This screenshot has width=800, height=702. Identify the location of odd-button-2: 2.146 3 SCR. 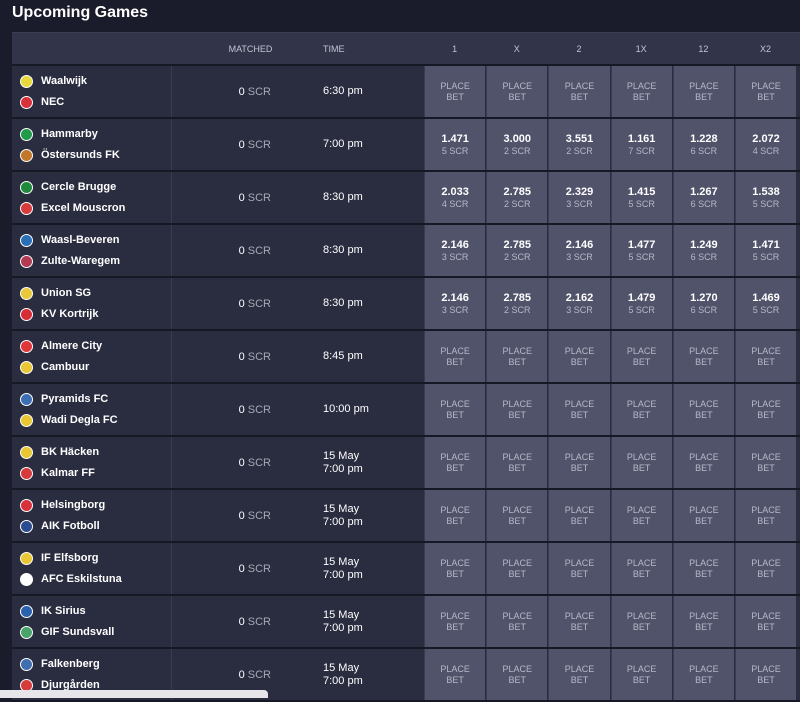
(579, 250).